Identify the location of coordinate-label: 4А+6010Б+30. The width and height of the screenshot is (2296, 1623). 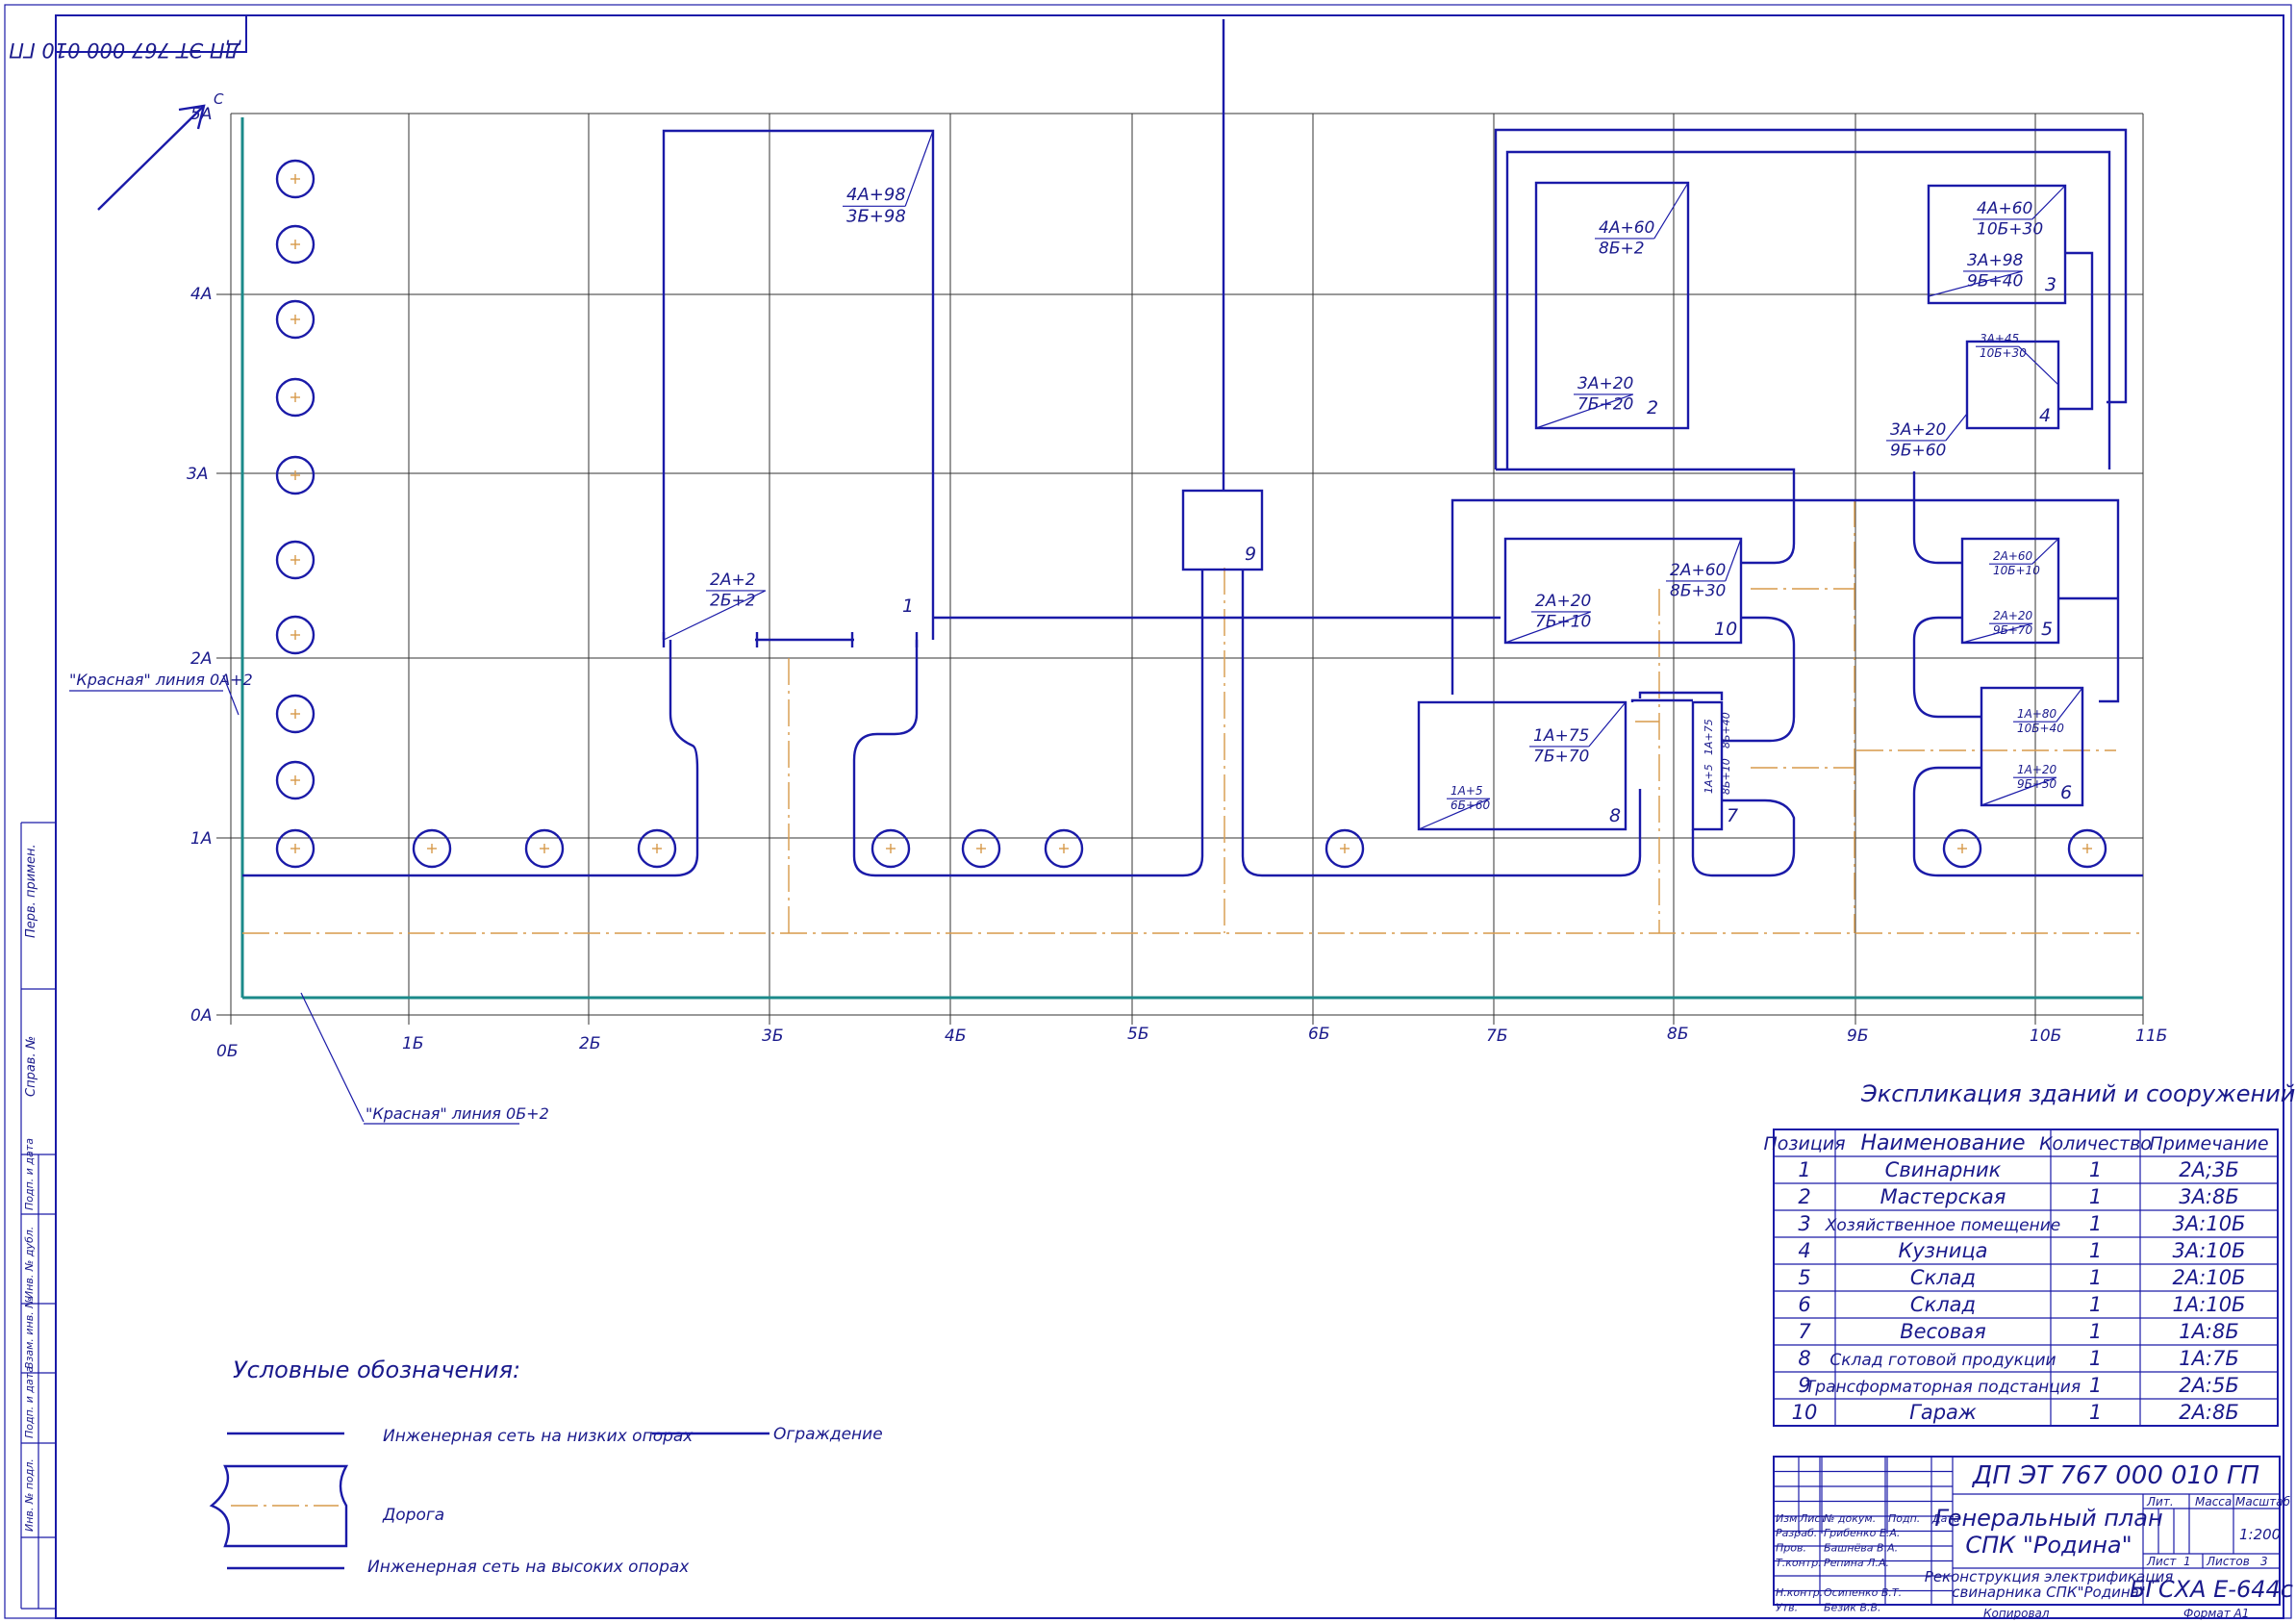
(2019, 212).